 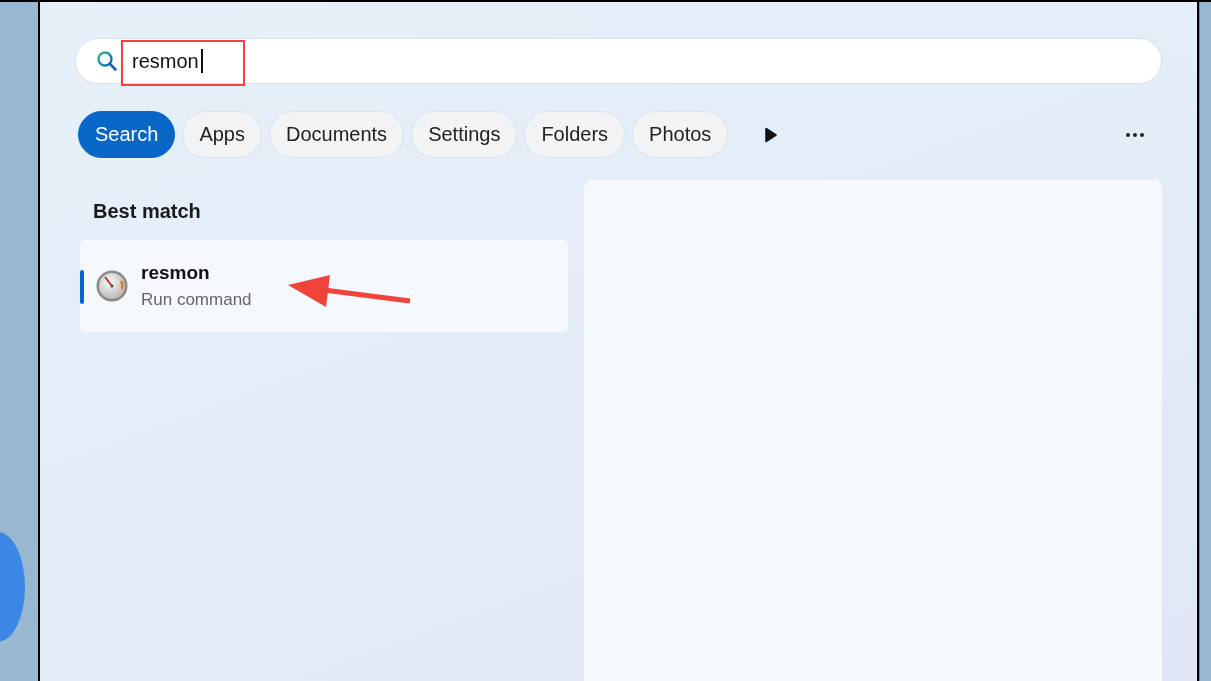 What do you see at coordinates (324, 286) in the screenshot?
I see `result-item: resmon Run command` at bounding box center [324, 286].